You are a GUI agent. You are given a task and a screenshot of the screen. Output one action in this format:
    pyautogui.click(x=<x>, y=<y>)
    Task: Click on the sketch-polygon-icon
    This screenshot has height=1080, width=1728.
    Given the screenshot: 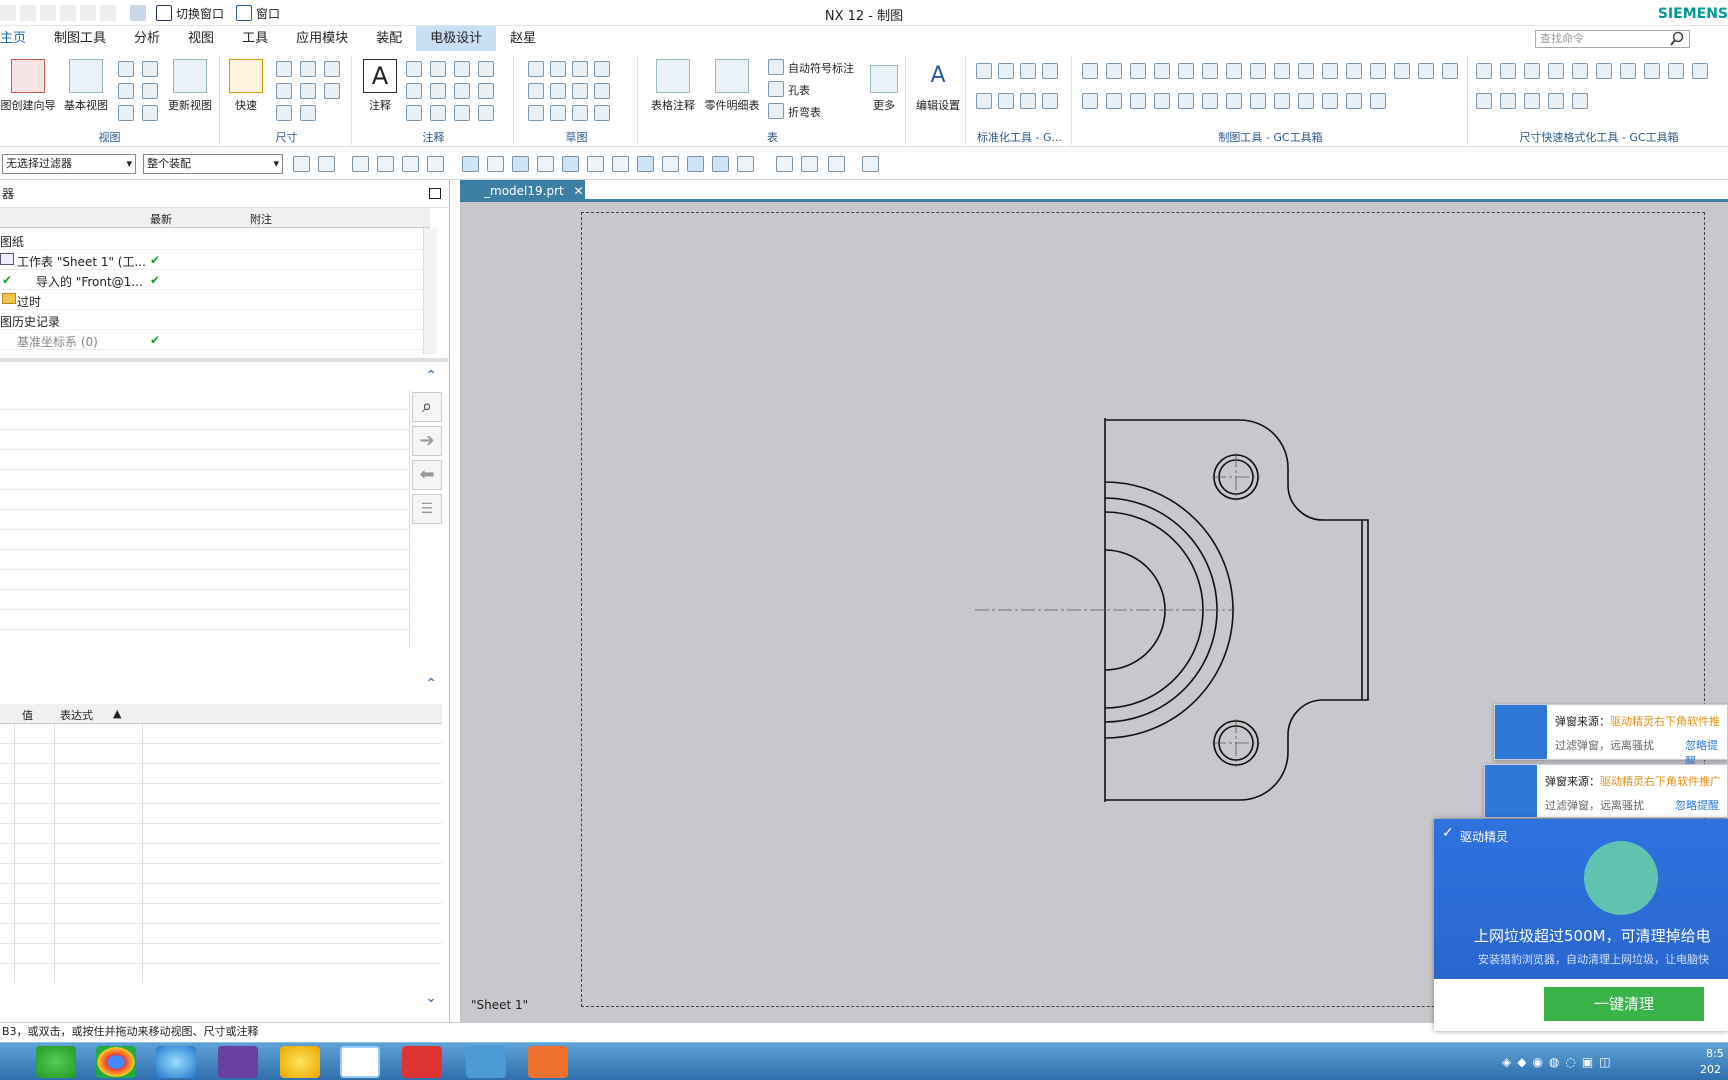 What is the action you would take?
    pyautogui.click(x=602, y=91)
    